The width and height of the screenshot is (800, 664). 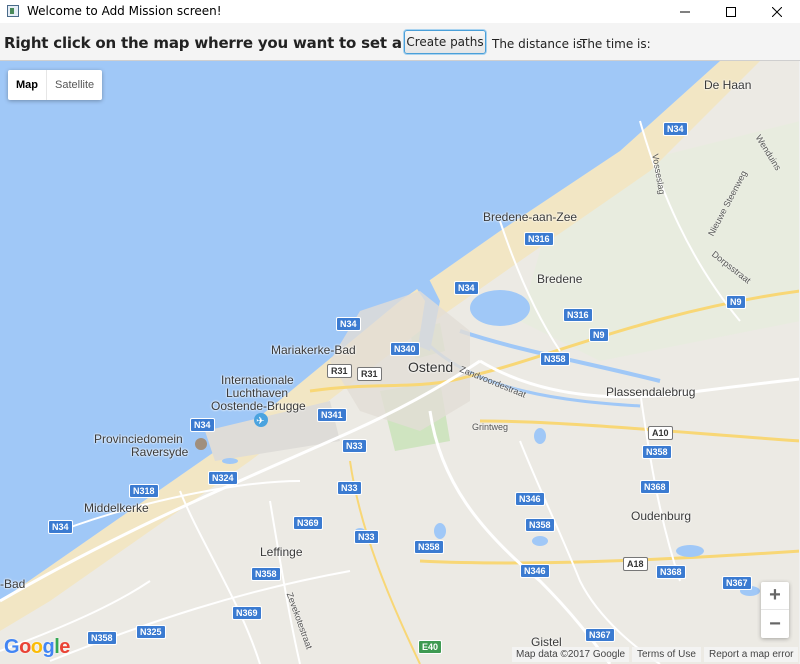 What do you see at coordinates (431, 367) in the screenshot?
I see `place-label: Ostend` at bounding box center [431, 367].